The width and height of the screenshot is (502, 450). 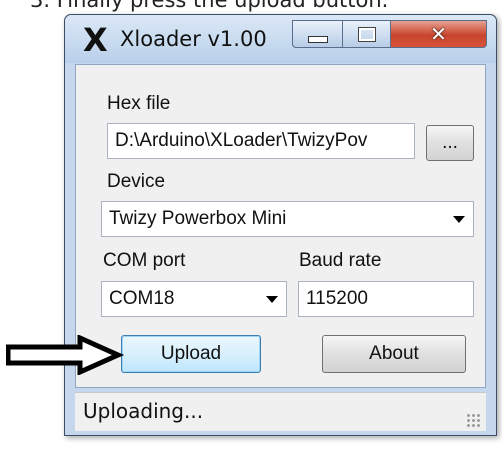 I want to click on instruction-caption: 3. Finally press the upload button., so click(x=209, y=6).